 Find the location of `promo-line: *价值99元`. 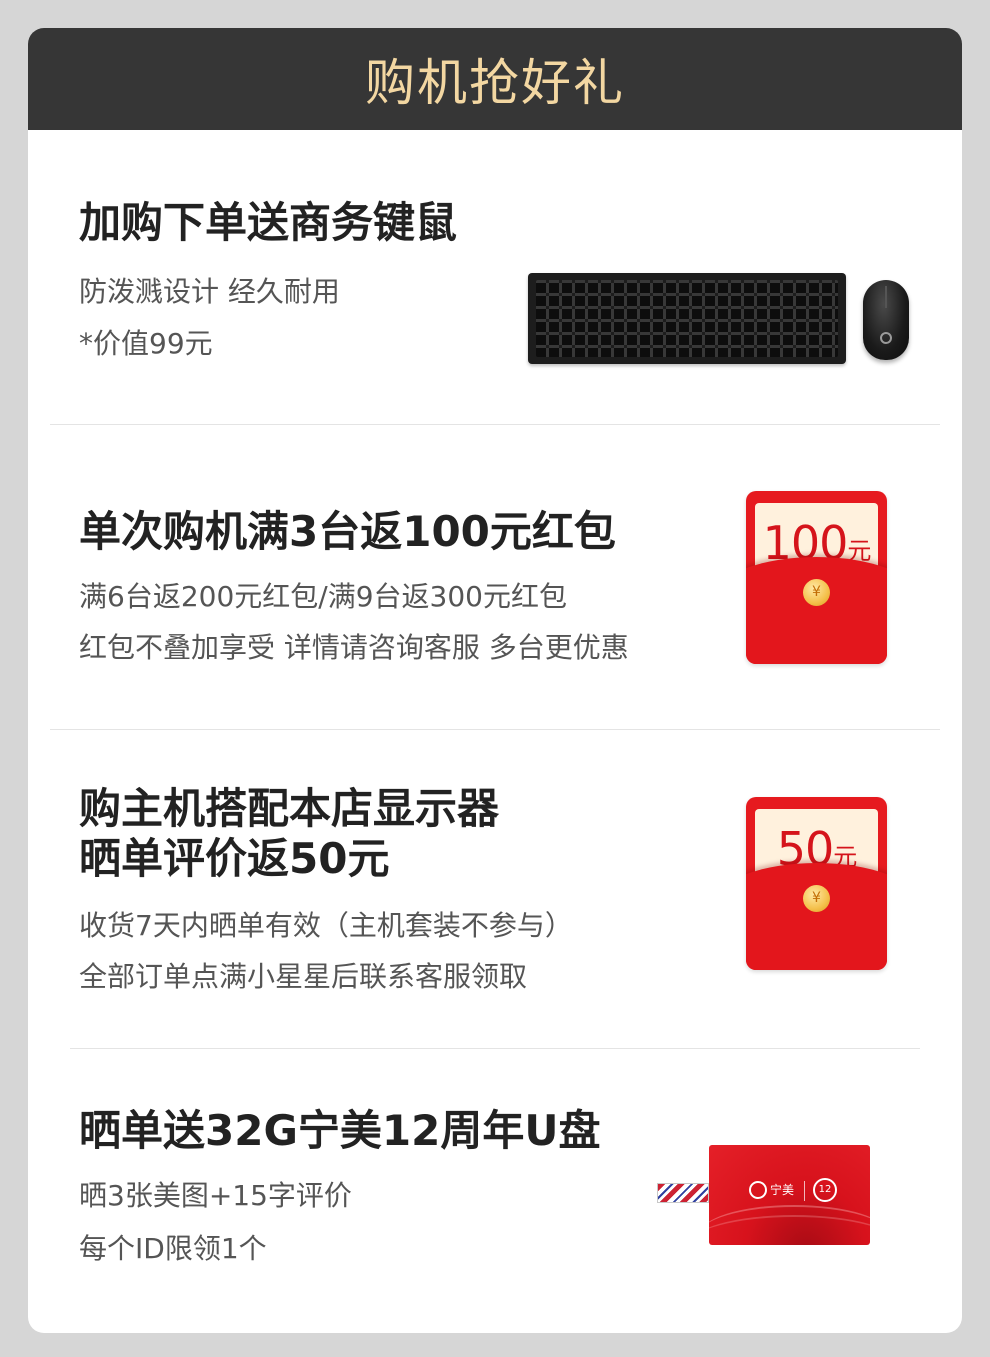

promo-line: *价值99元 is located at coordinates (146, 343).